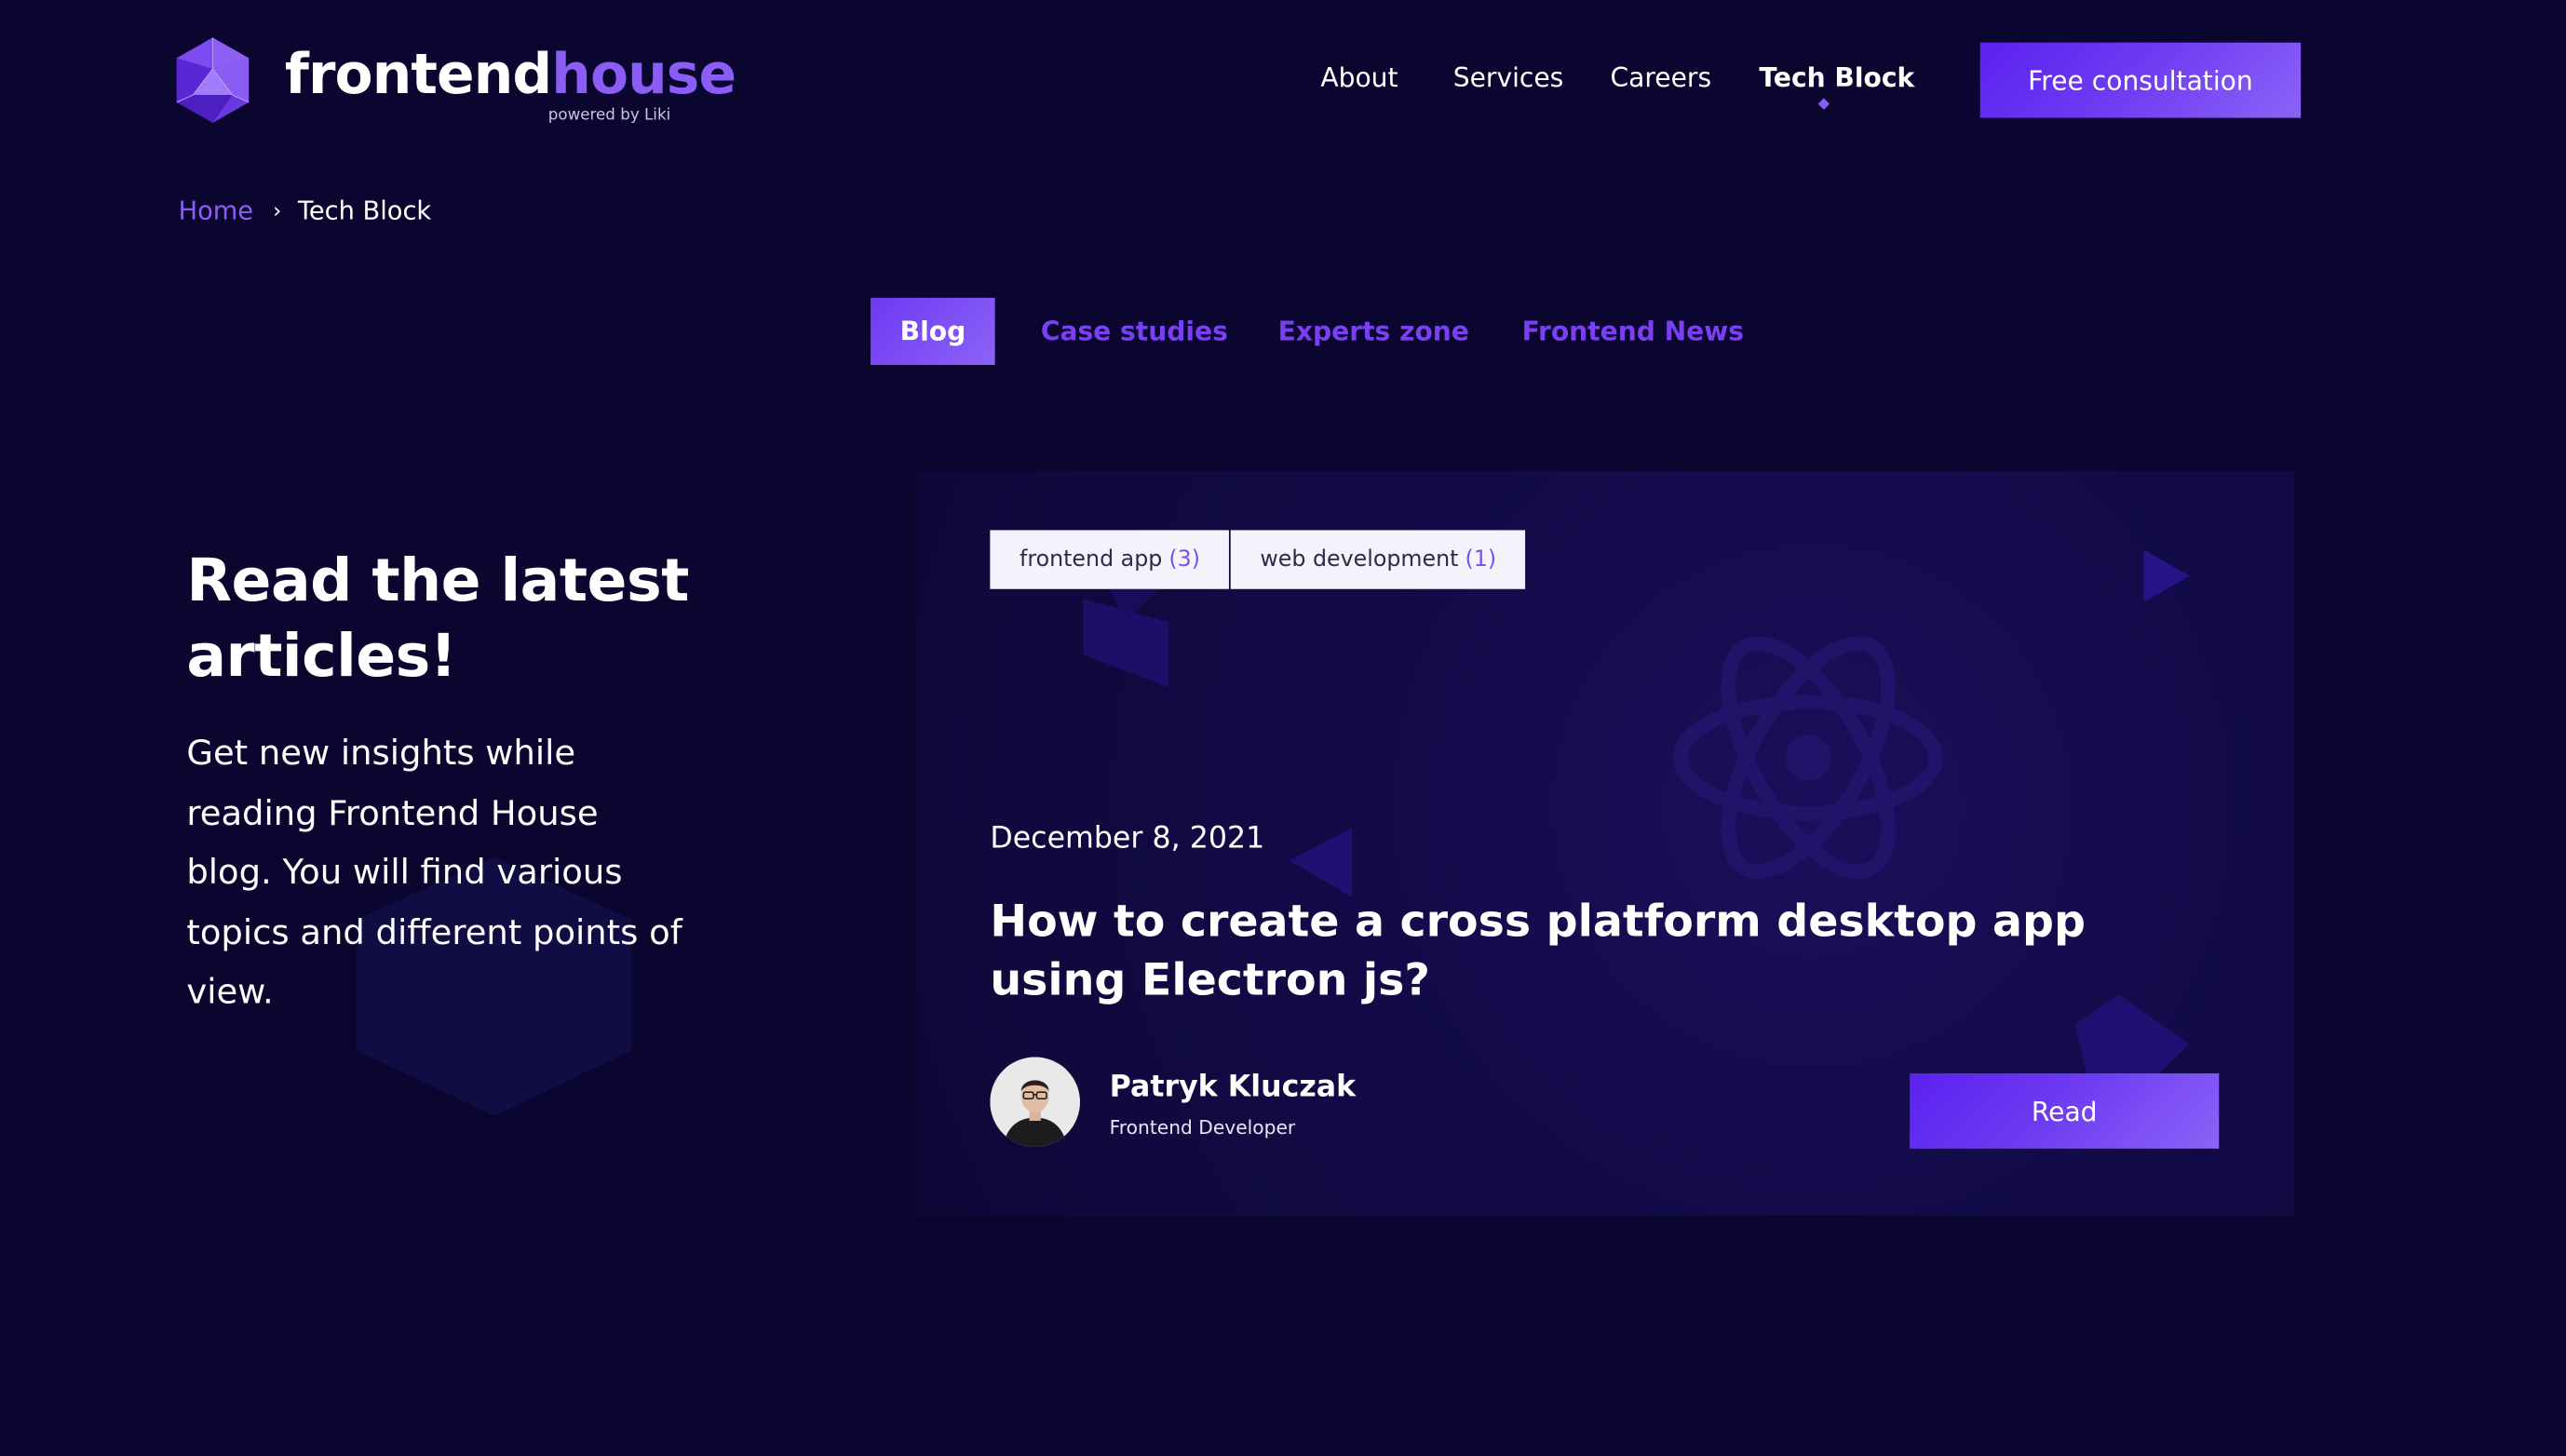 This screenshot has width=2566, height=1456. What do you see at coordinates (1233, 1087) in the screenshot?
I see `author-name: Patryk Kluczak` at bounding box center [1233, 1087].